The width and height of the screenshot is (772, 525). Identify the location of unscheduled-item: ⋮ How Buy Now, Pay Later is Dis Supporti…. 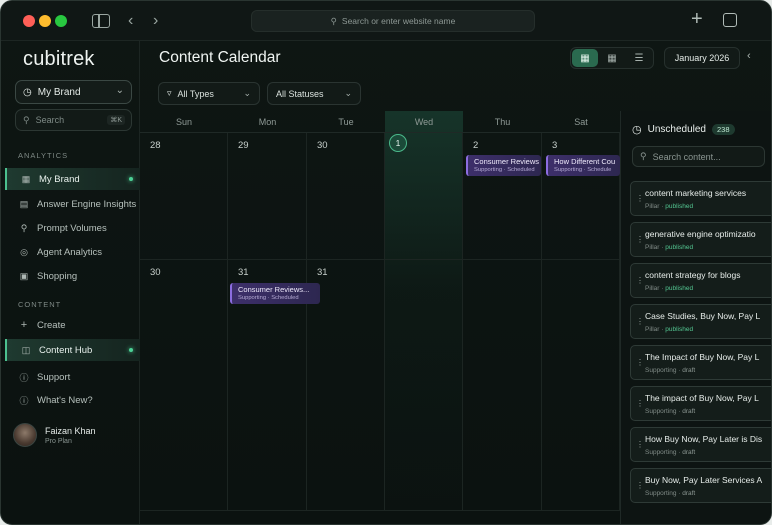
(700, 444).